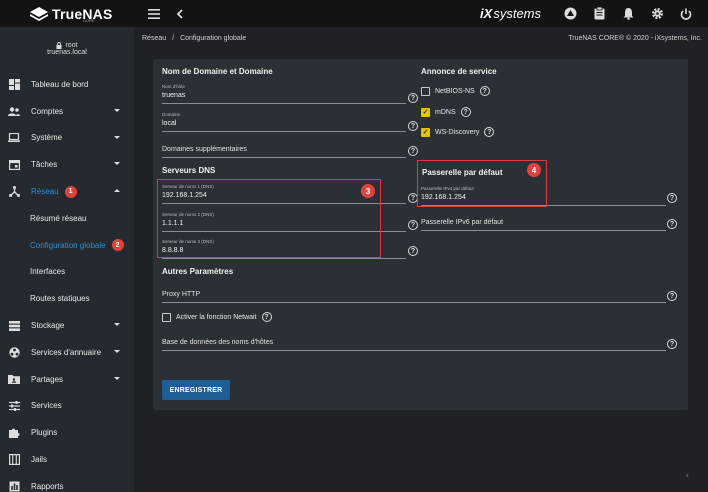 The image size is (708, 492). What do you see at coordinates (425, 91) in the screenshot?
I see `netbios-checkbox-box` at bounding box center [425, 91].